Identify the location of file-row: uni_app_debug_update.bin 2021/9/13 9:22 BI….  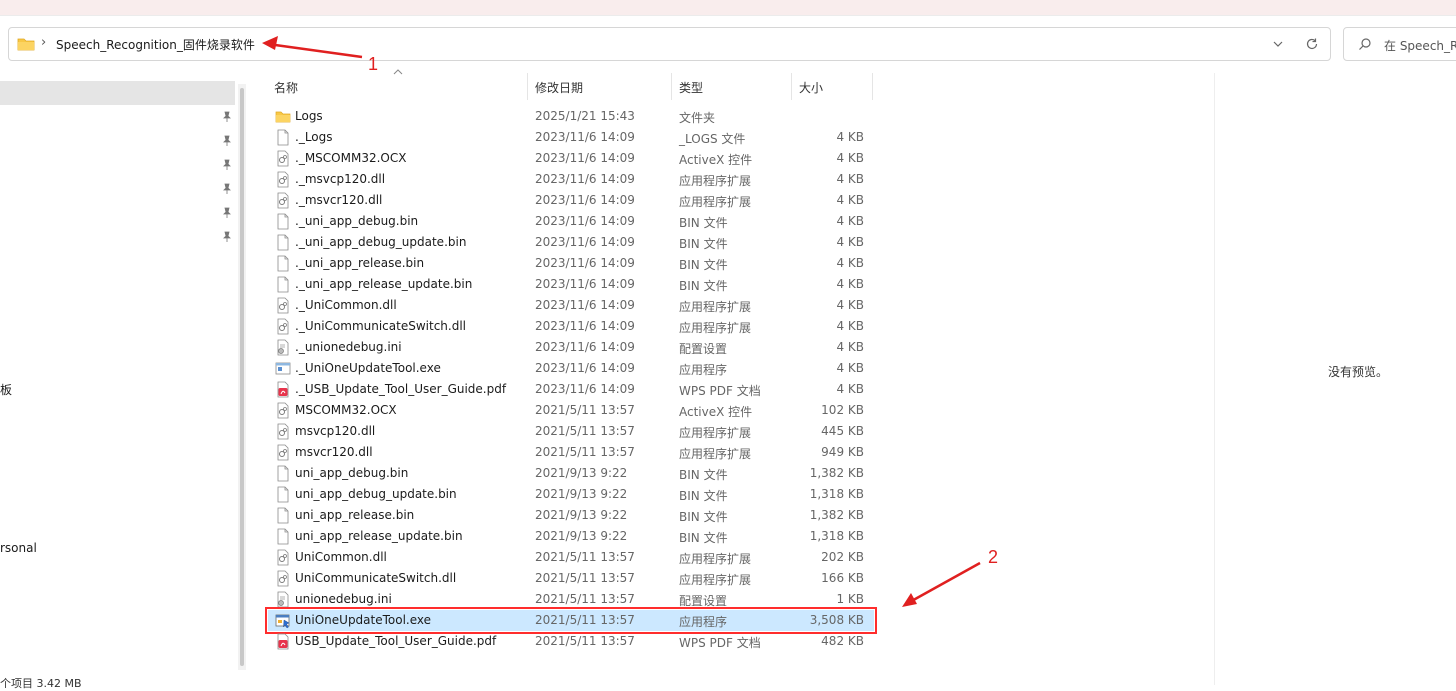
(571, 494).